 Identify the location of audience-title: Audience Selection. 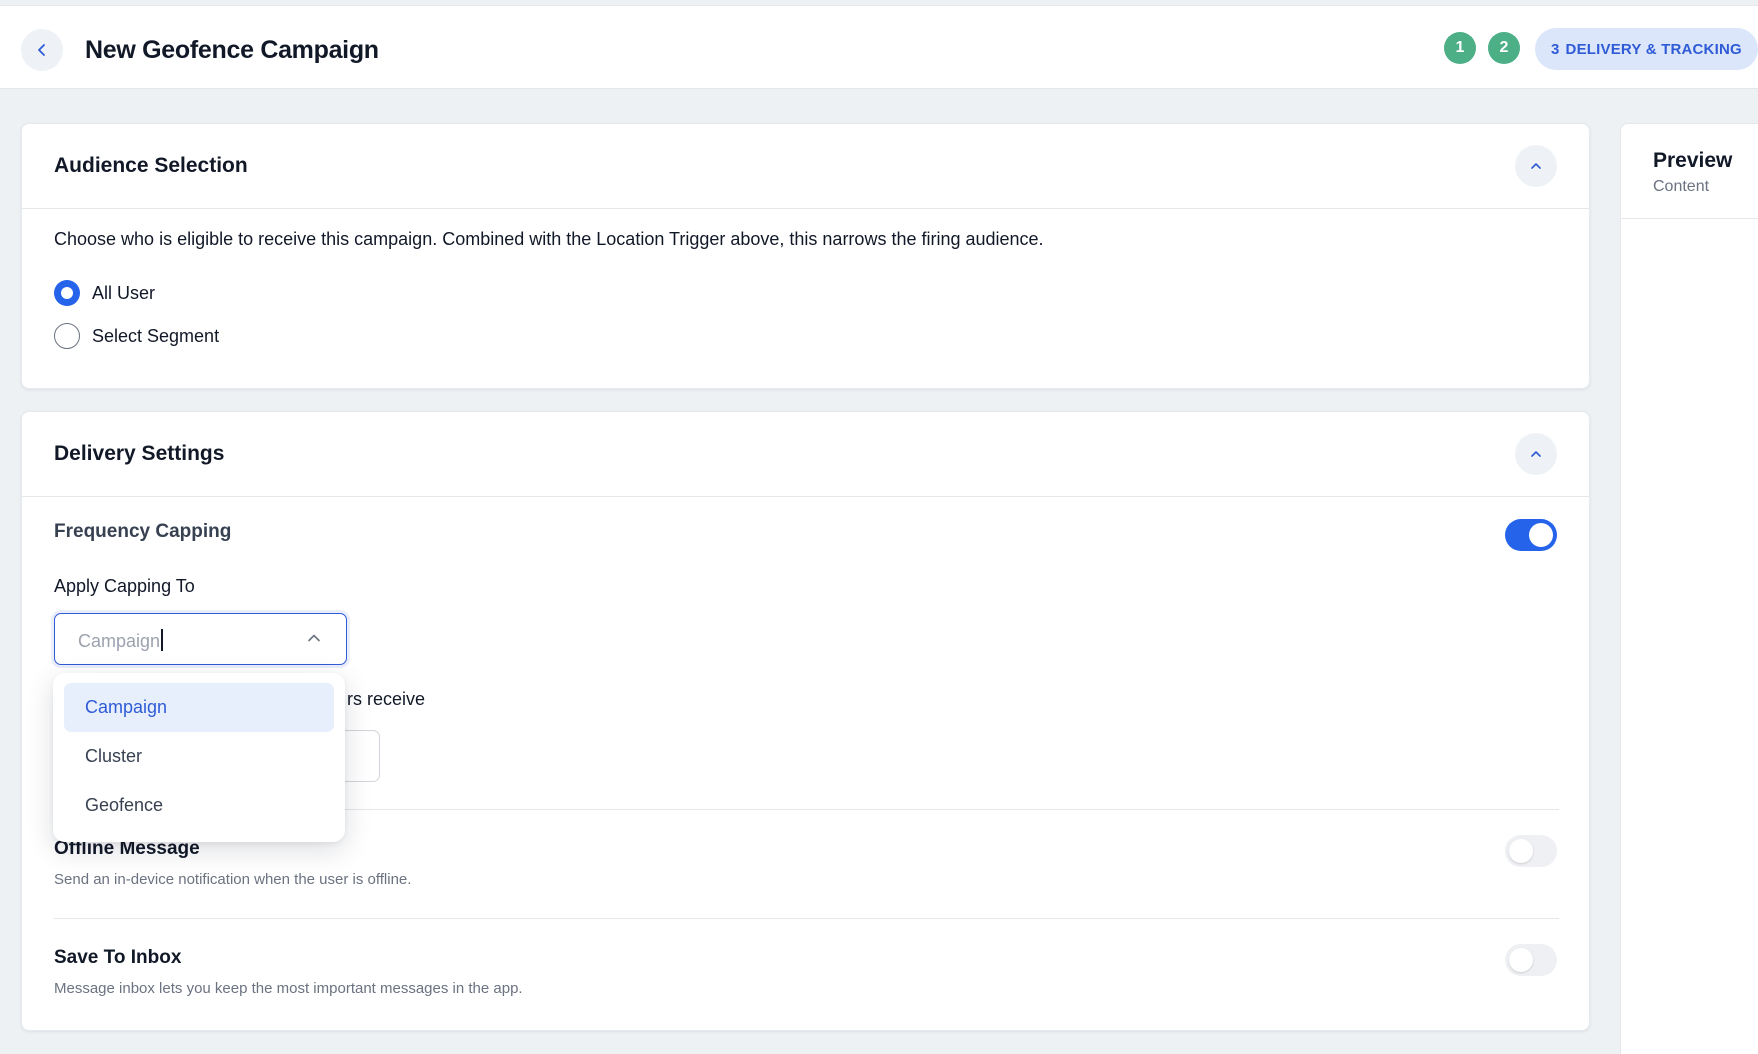
(151, 165).